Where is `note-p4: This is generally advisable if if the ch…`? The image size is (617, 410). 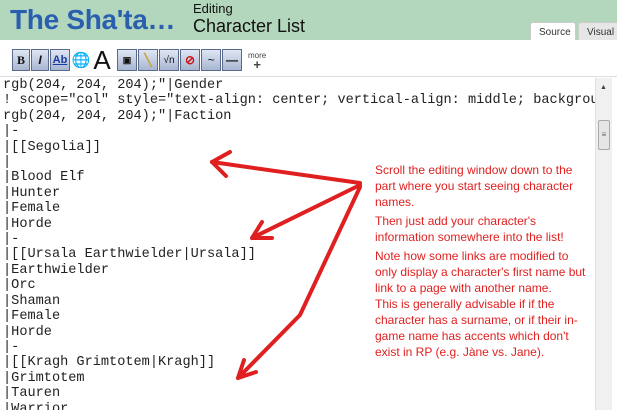
note-p4: This is generally advisable if if the ch… is located at coordinates (476, 328).